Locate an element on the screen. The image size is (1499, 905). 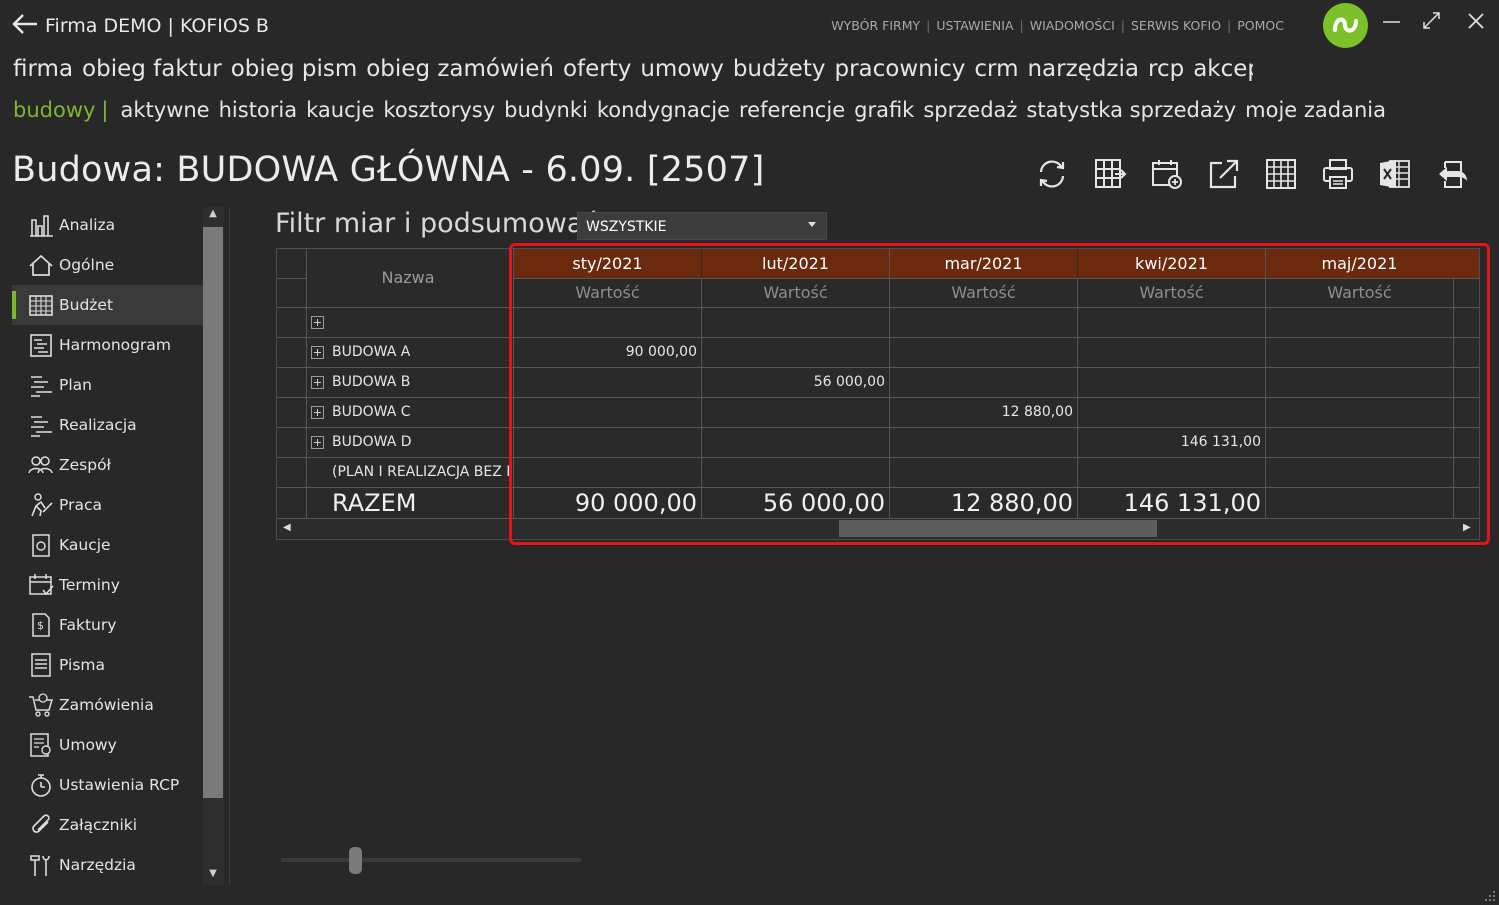
scroll-left-icon: ◀ is located at coordinates (287, 527).